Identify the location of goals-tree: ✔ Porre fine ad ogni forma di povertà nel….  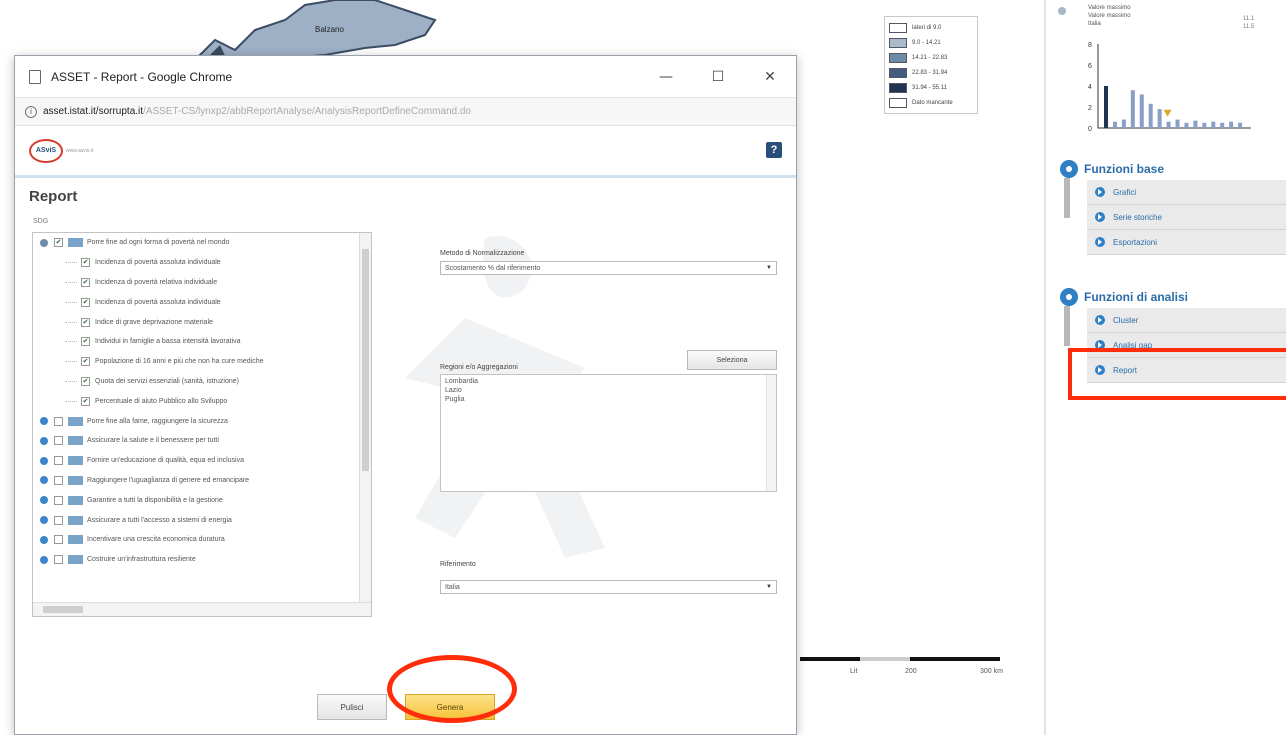
(202, 424).